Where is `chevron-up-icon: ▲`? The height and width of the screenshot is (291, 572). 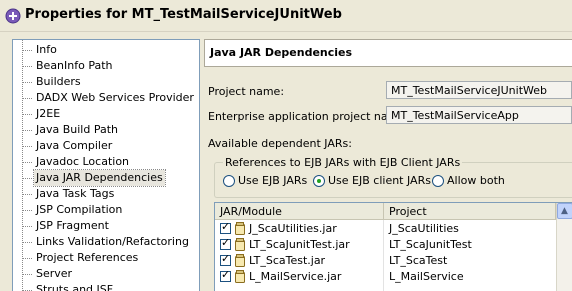 chevron-up-icon: ▲ is located at coordinates (564, 211).